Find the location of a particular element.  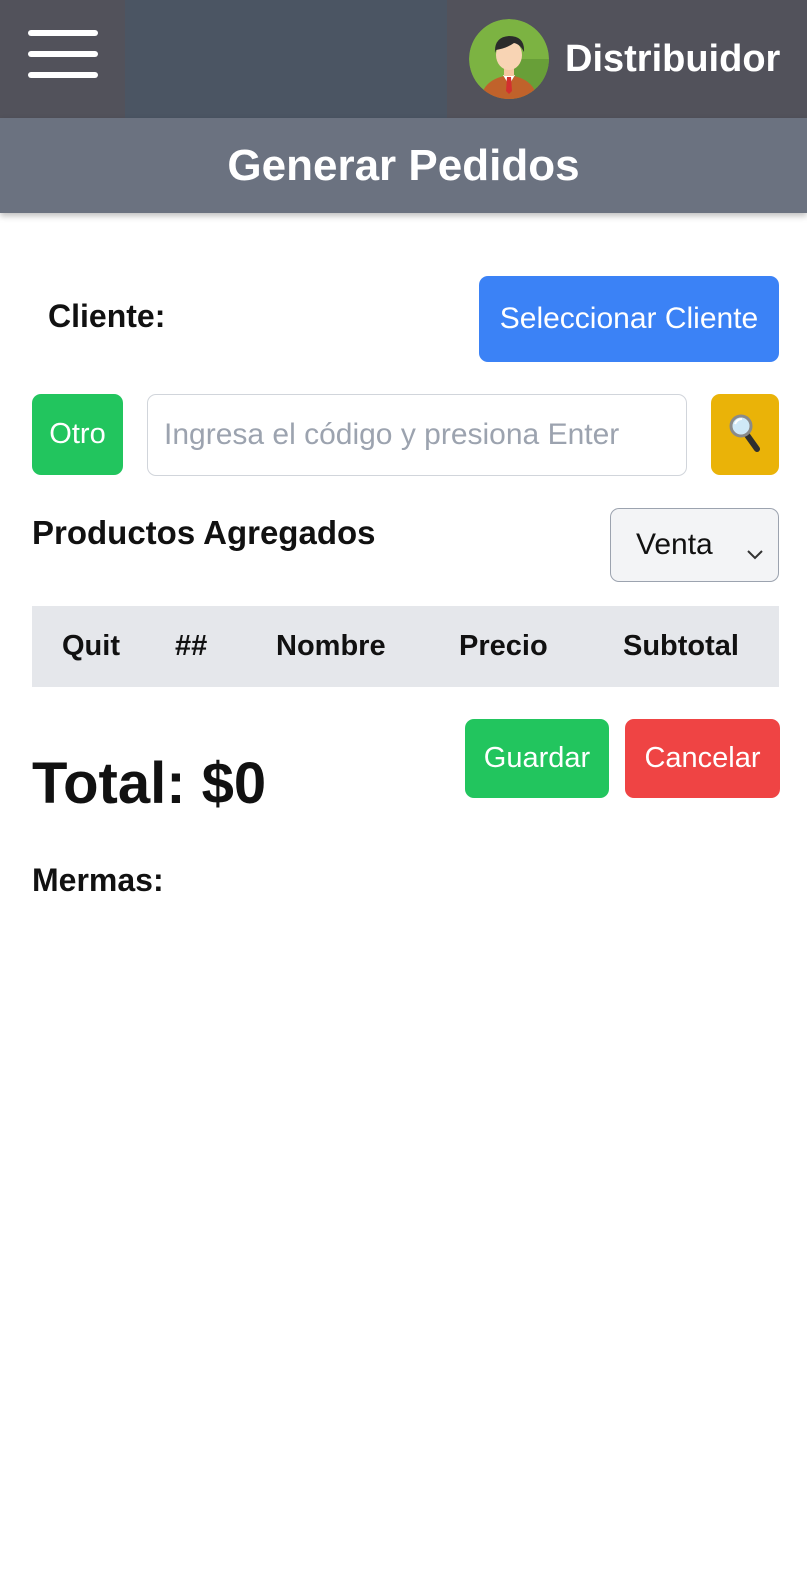

column-header: Subtotal is located at coordinates (681, 646).